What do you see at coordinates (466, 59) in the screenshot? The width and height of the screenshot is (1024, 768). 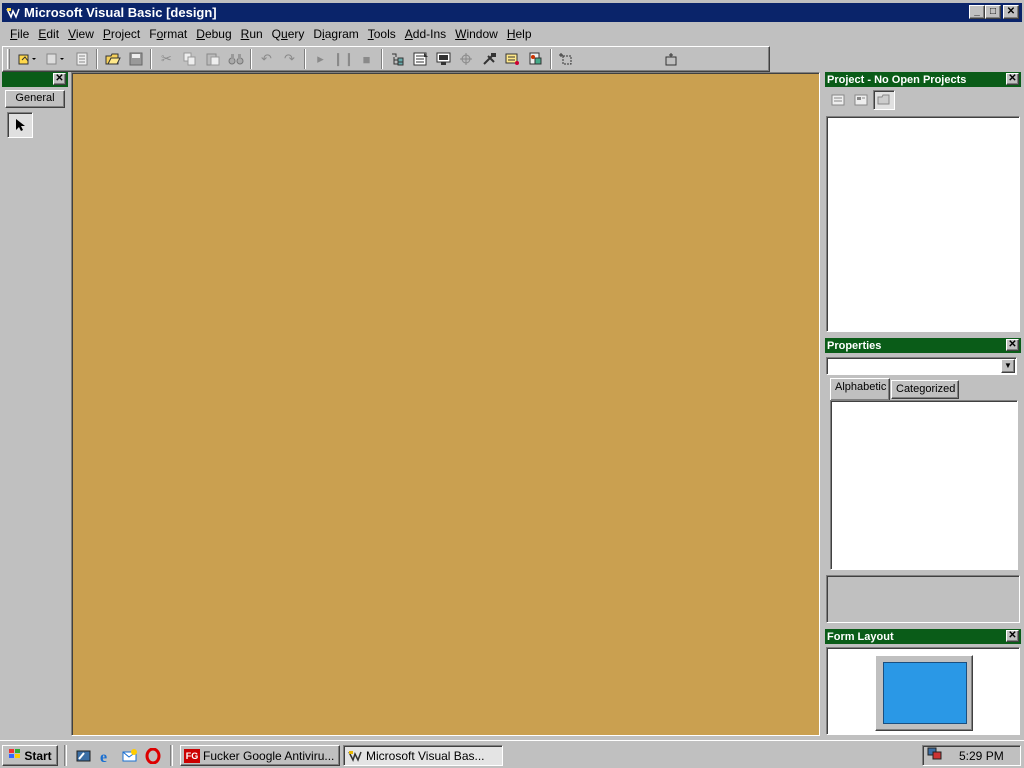 I see `object-browser-icon` at bounding box center [466, 59].